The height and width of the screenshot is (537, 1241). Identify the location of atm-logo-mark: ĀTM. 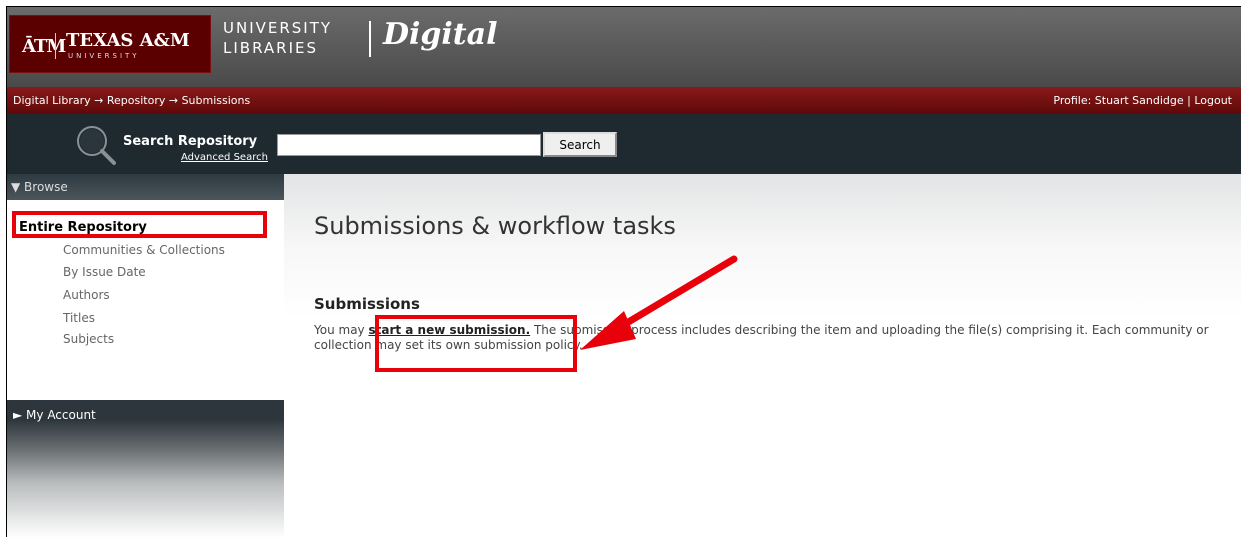
(44, 46).